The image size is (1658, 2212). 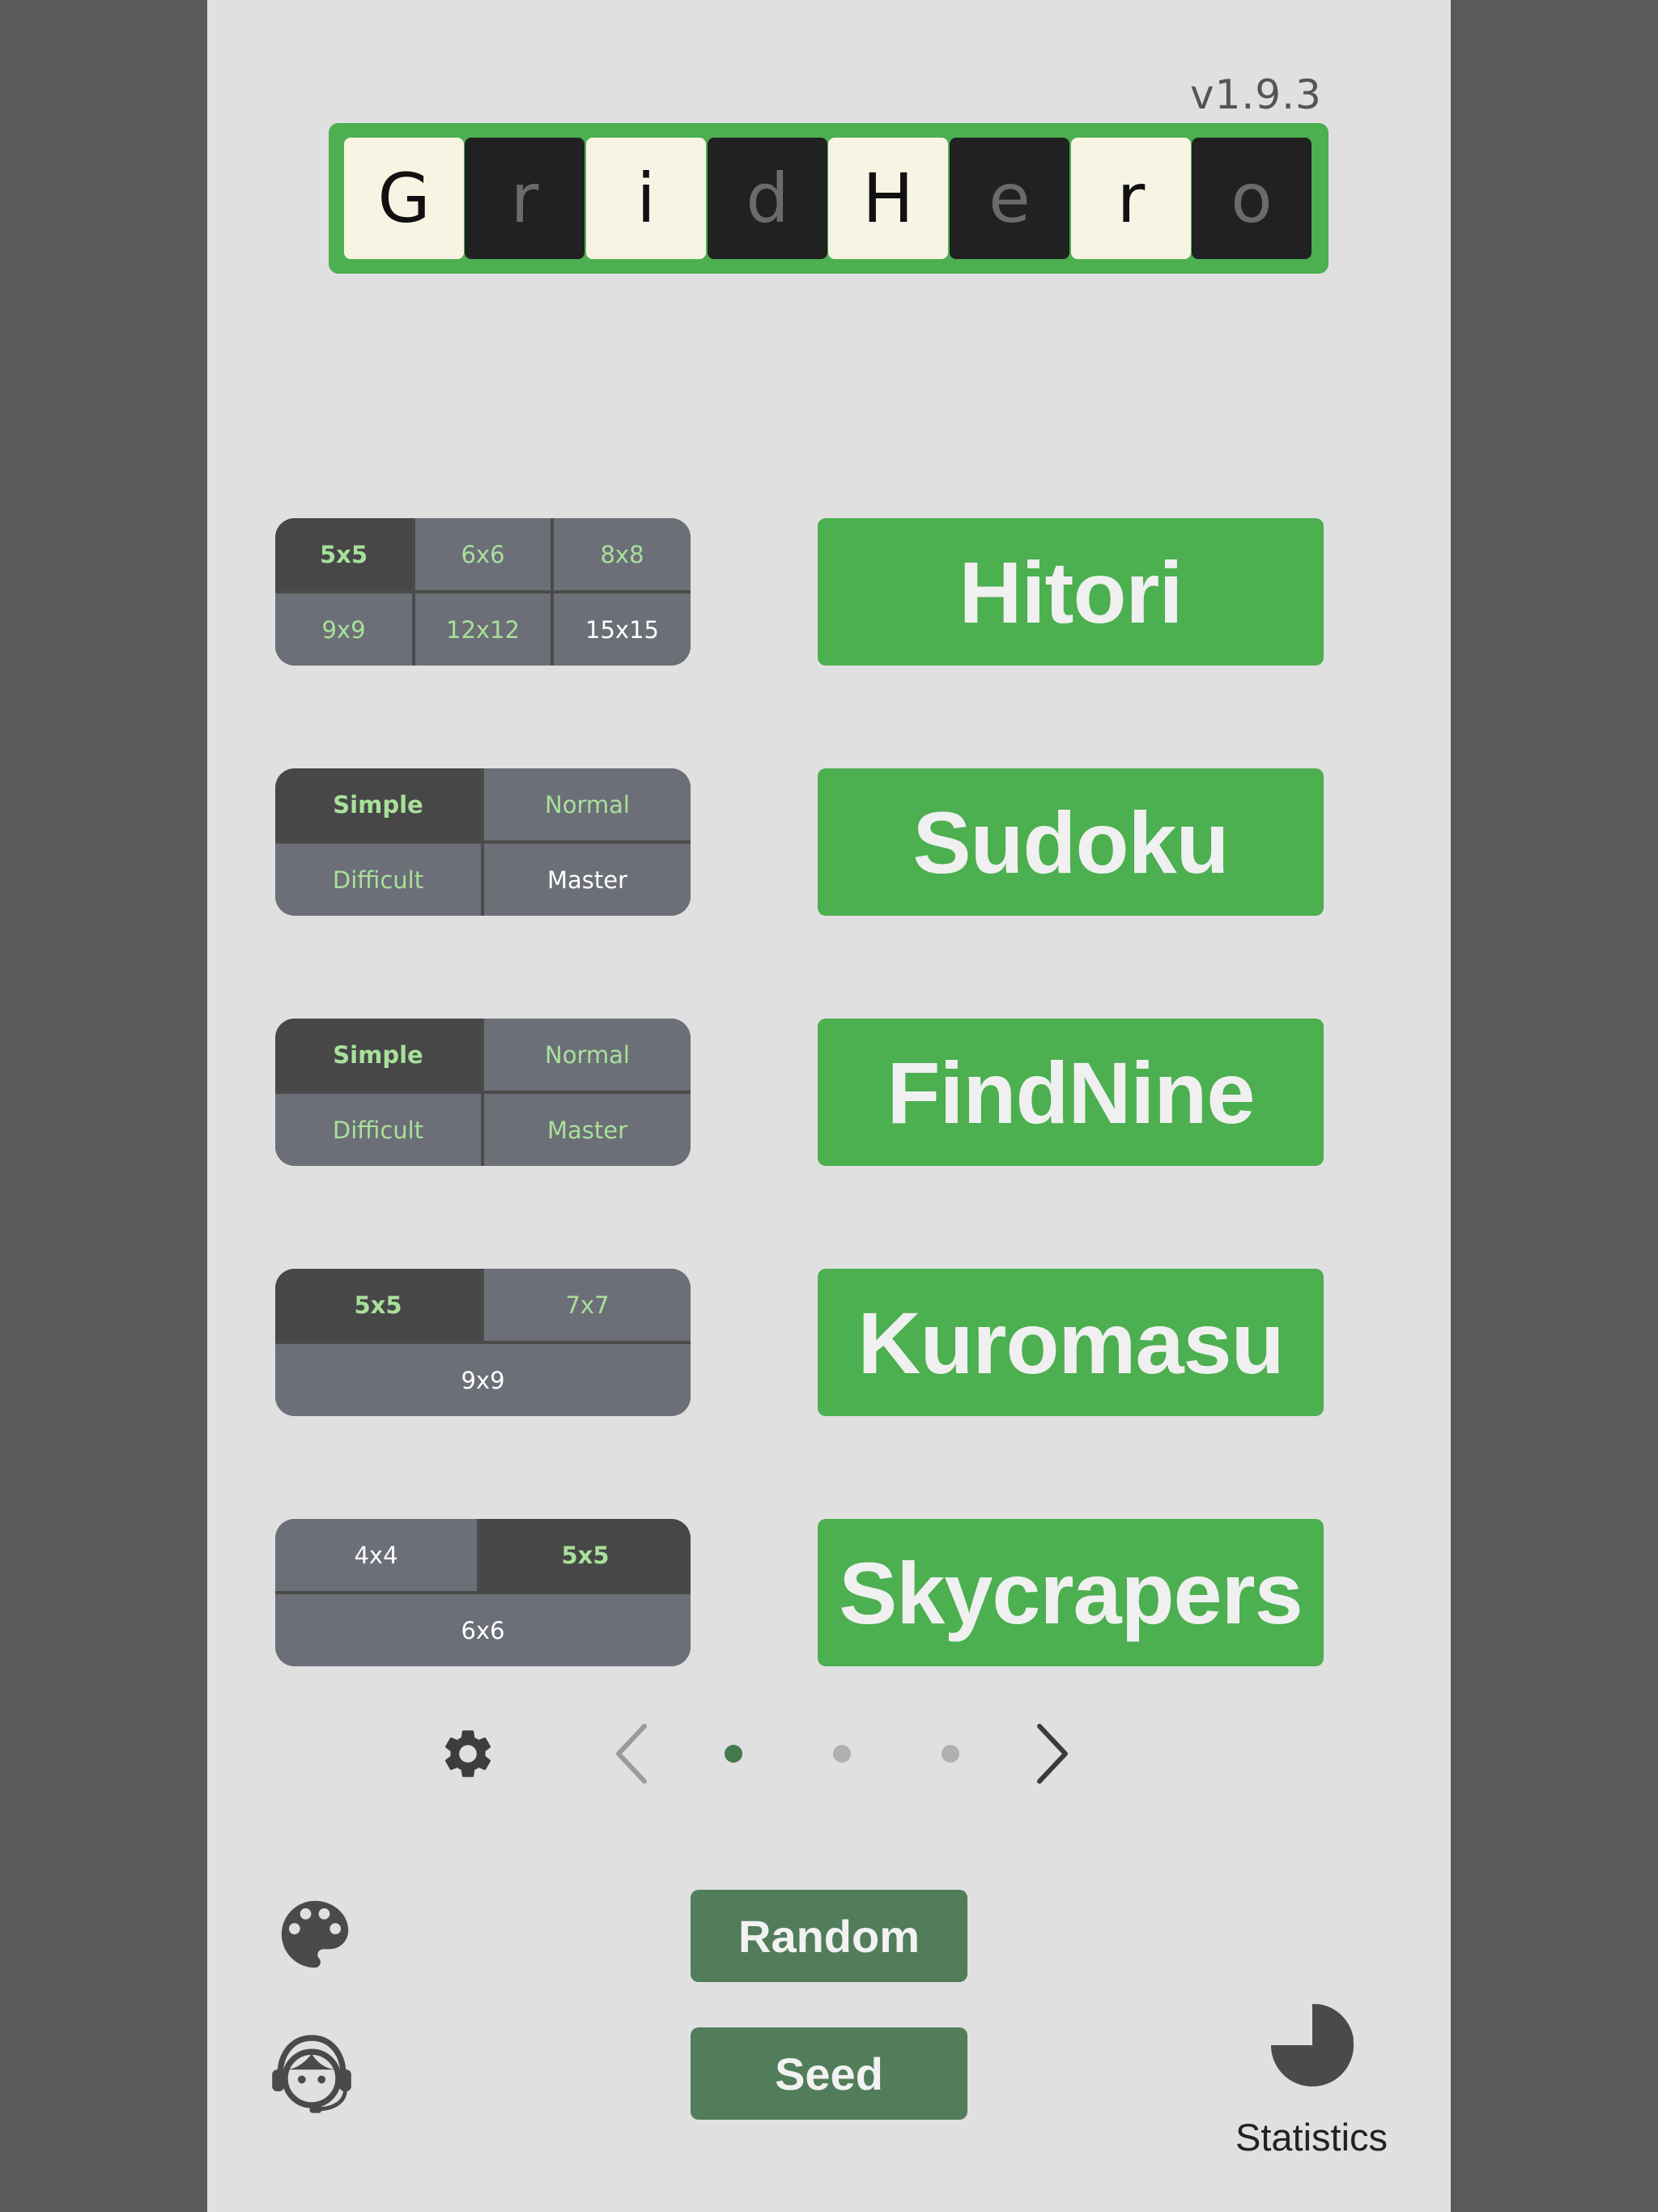 What do you see at coordinates (468, 1754) in the screenshot?
I see `gear-icon` at bounding box center [468, 1754].